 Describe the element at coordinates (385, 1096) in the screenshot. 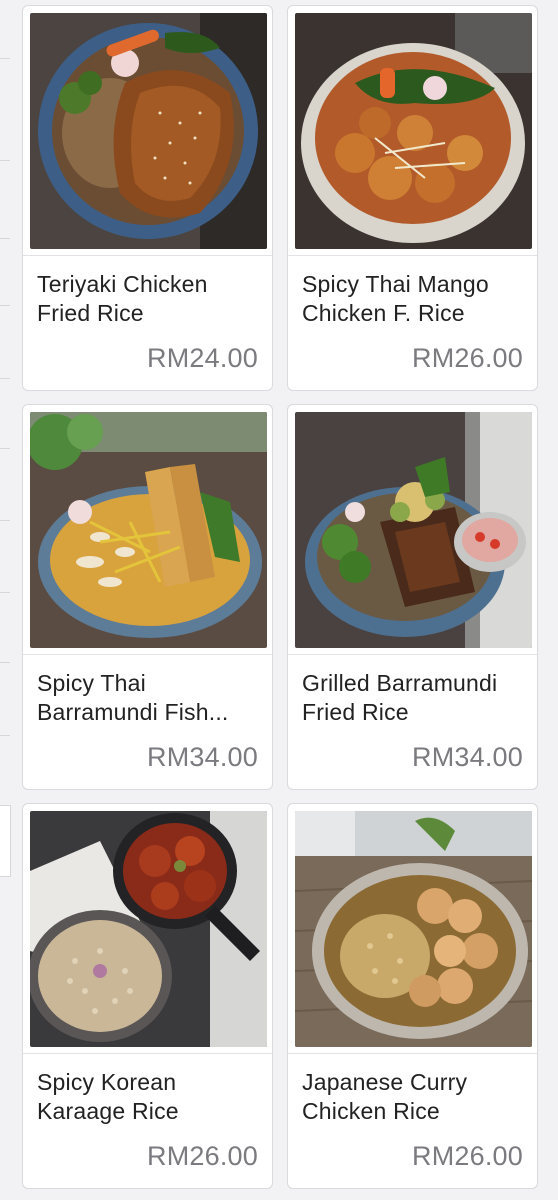

I see `menu-item-name: Japanese Curry Chicken Rice` at that location.